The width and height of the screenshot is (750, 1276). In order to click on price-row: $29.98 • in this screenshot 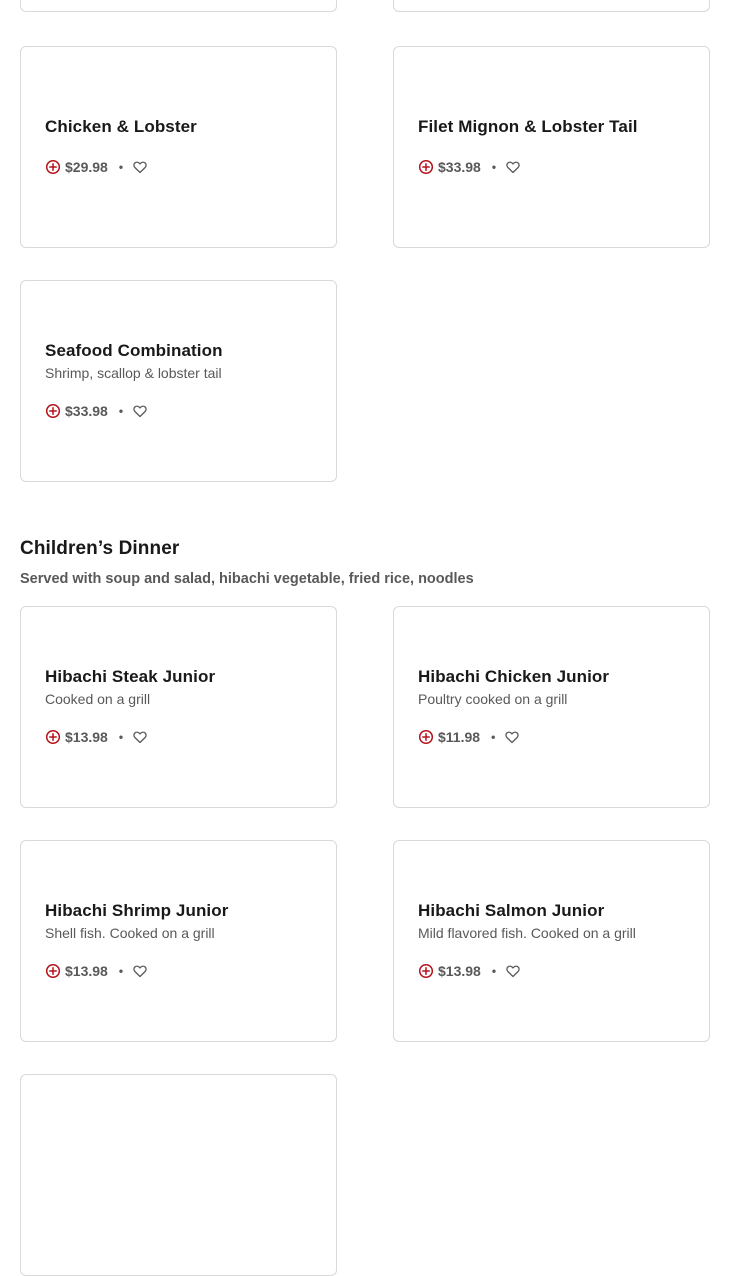, I will do `click(180, 167)`.